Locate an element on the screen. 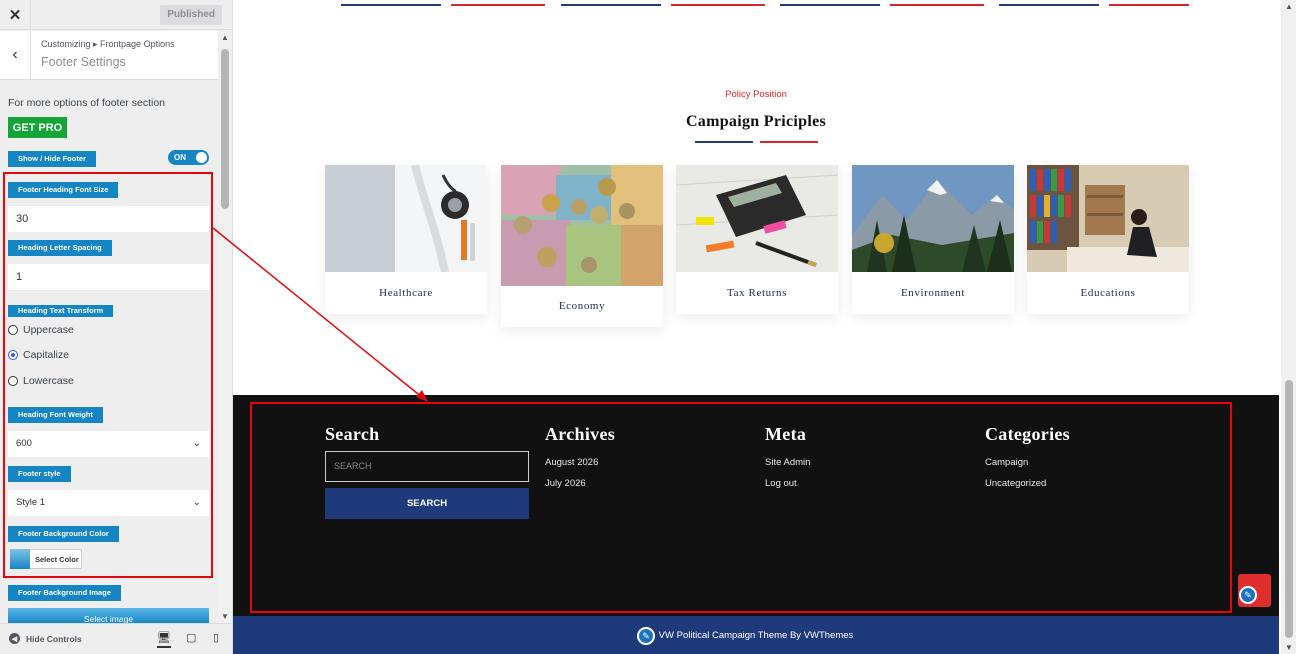 This screenshot has height=654, width=1296. close-icon: ✕ is located at coordinates (15, 15).